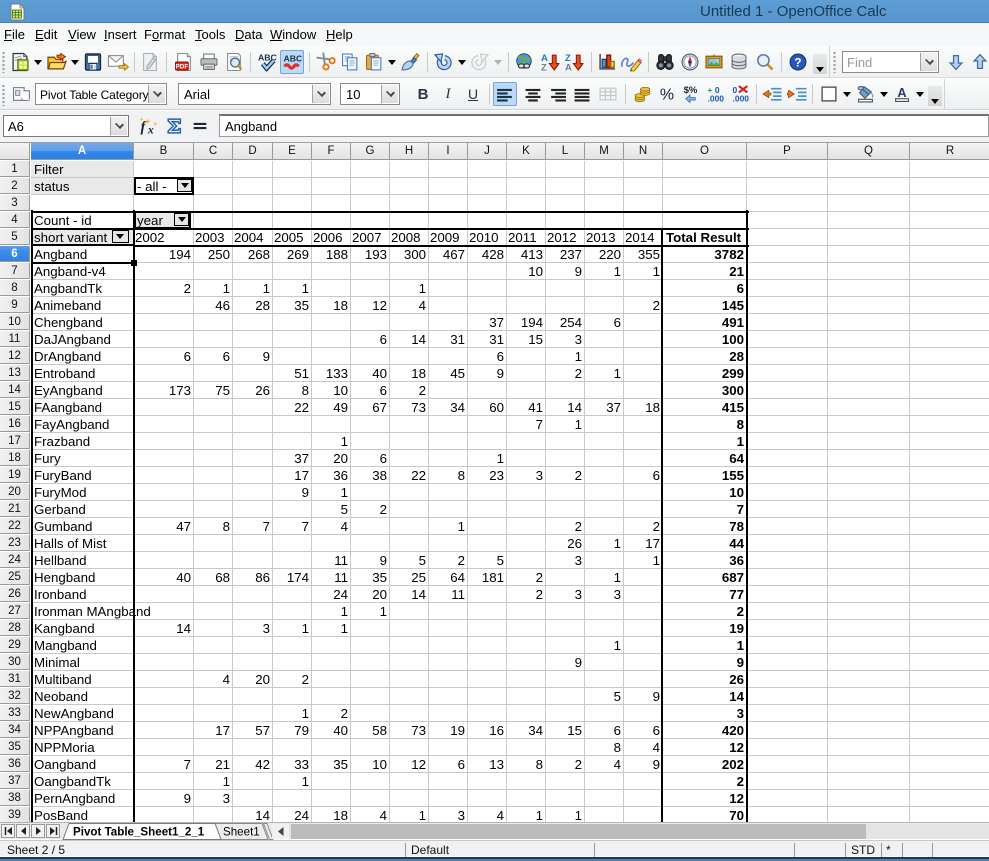 The width and height of the screenshot is (989, 861). I want to click on svg-text: PDF, so click(182, 66).